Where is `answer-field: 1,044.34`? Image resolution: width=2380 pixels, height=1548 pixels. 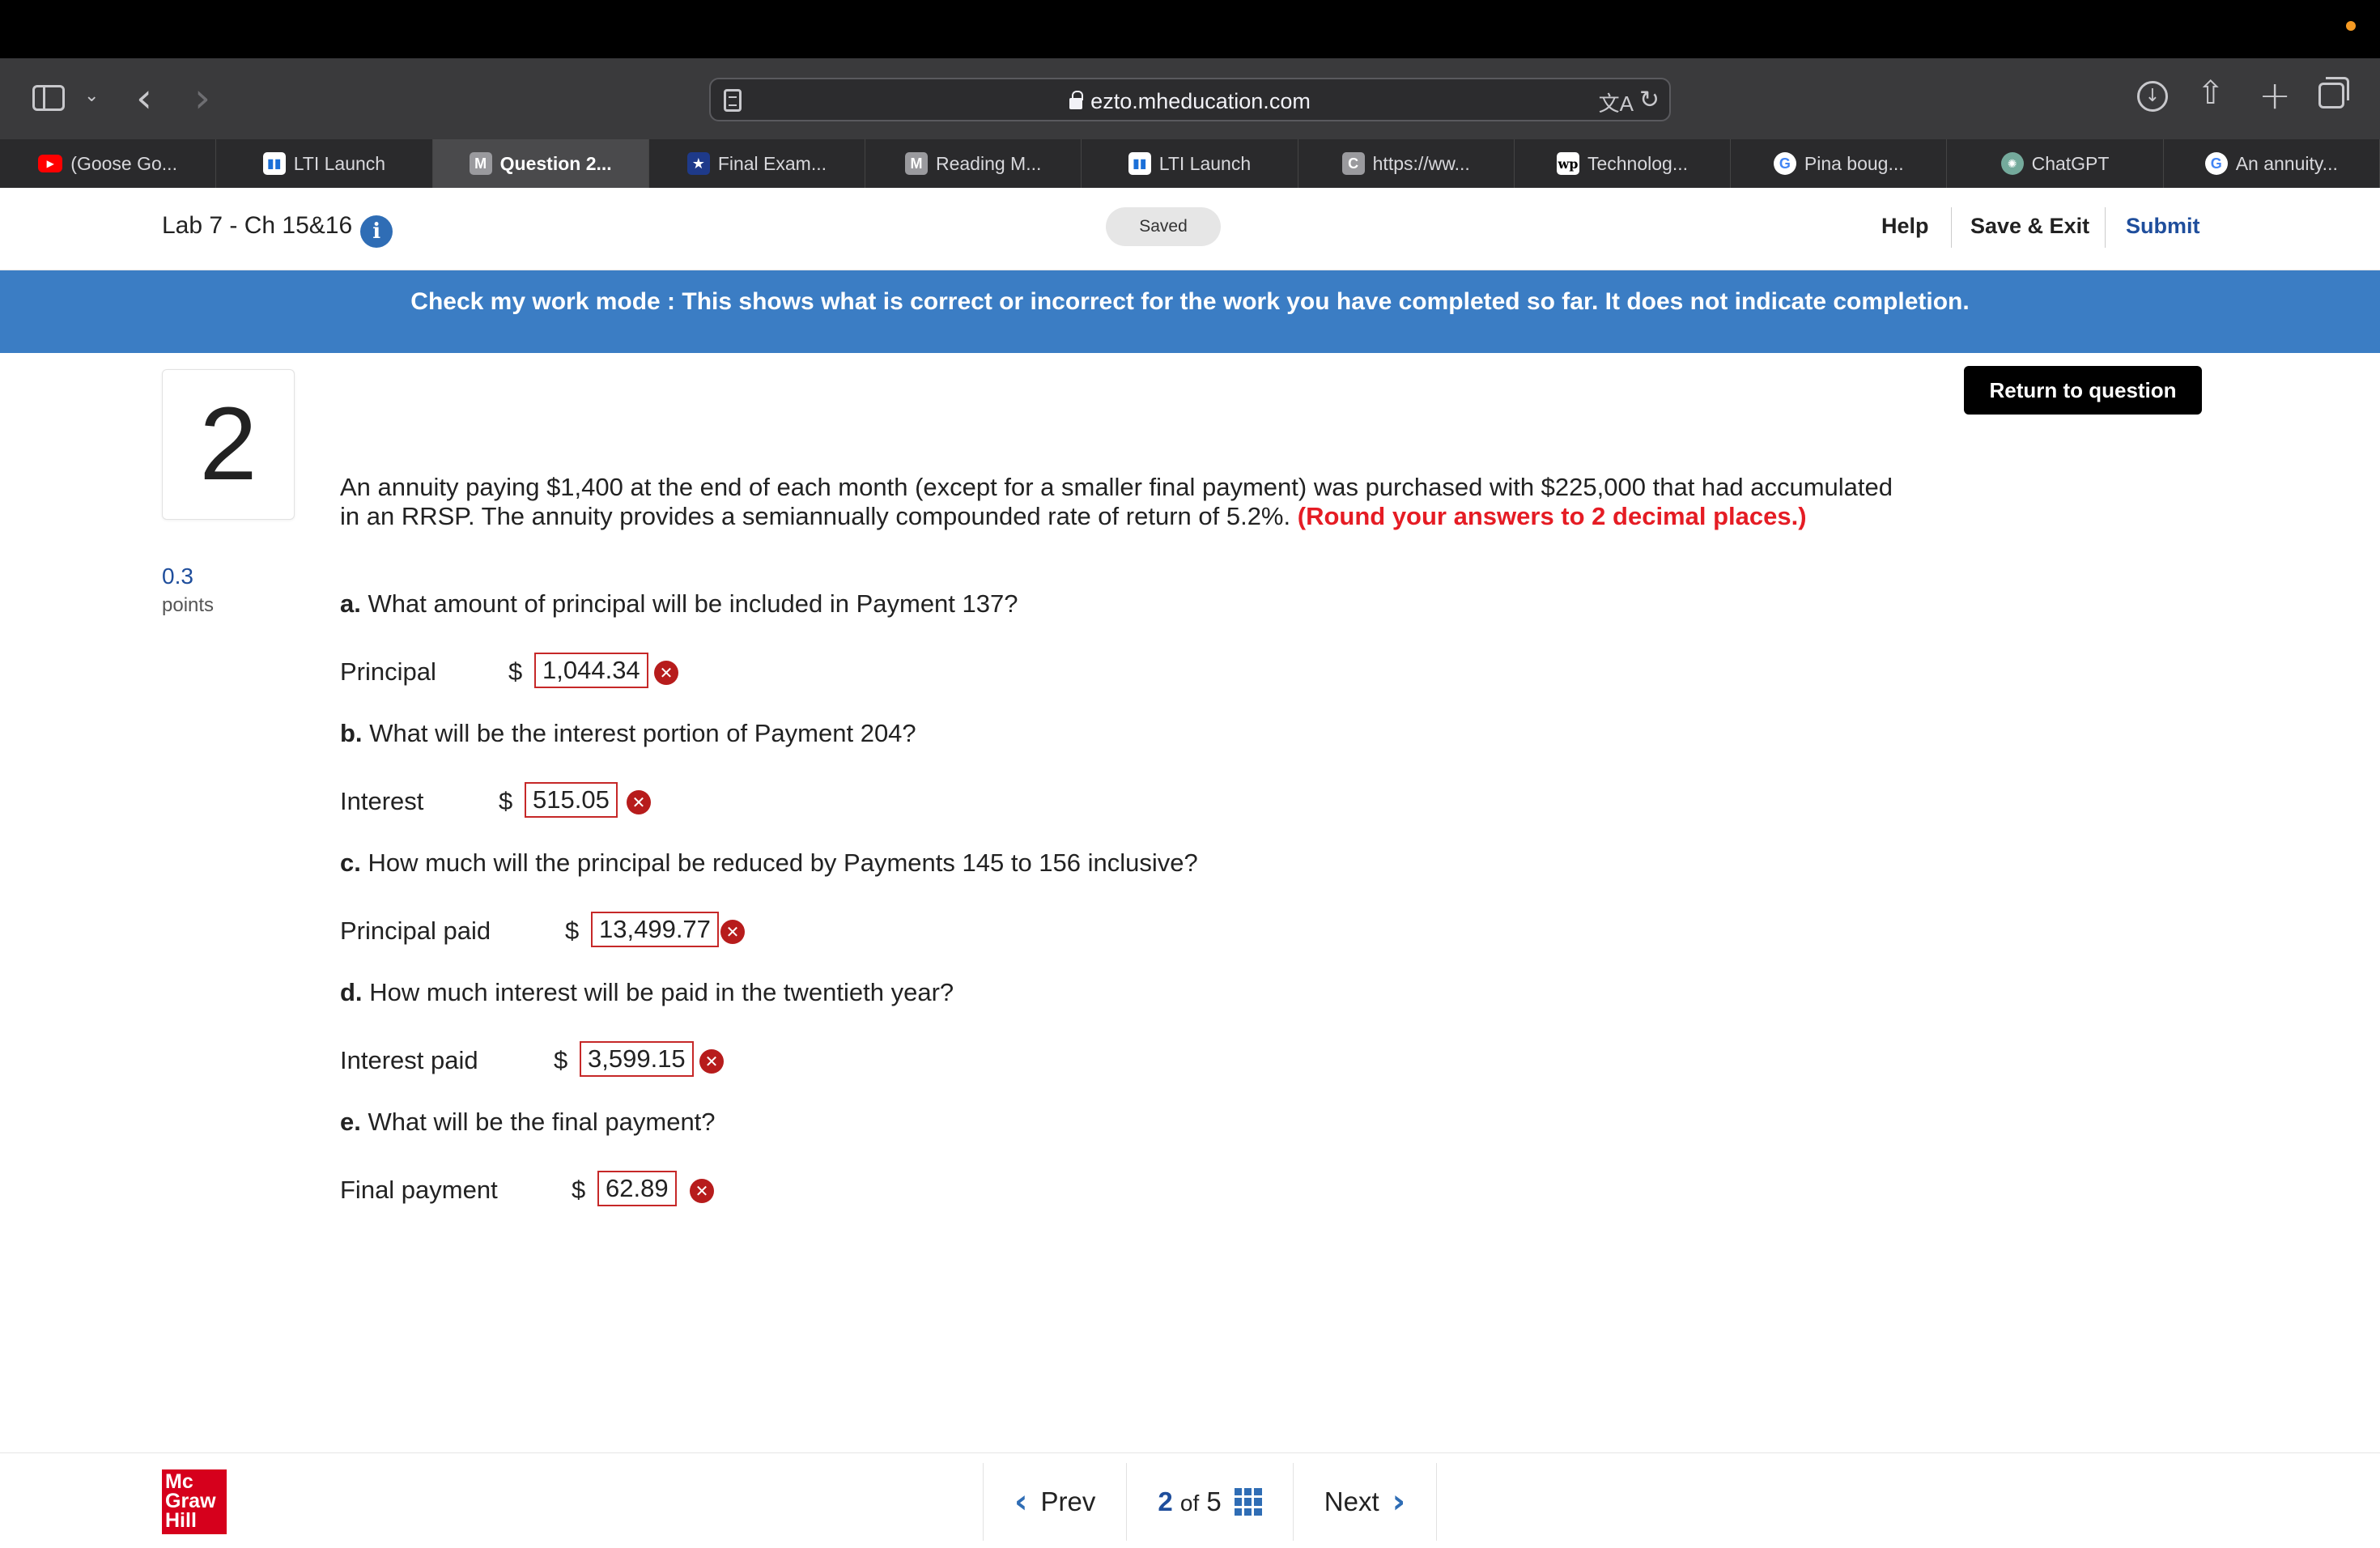 answer-field: 1,044.34 is located at coordinates (591, 671).